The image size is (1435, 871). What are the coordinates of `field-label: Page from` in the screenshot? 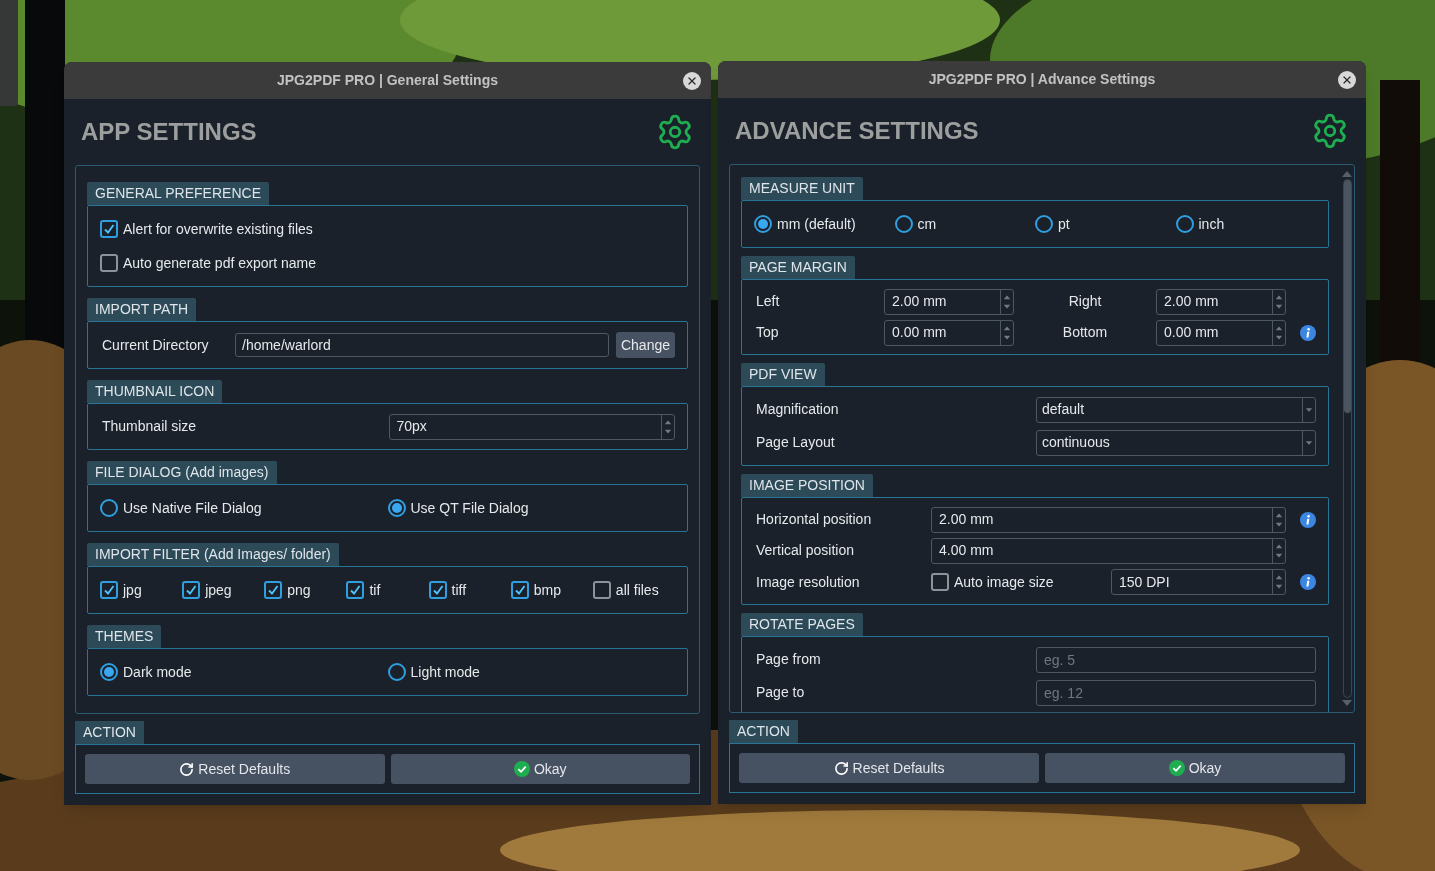 It's located at (789, 659).